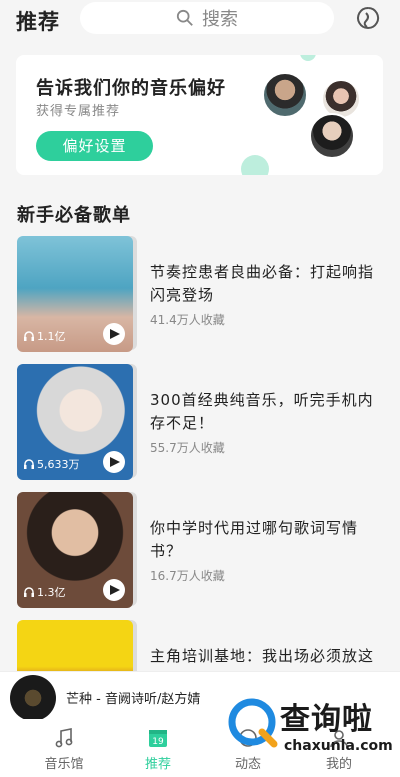 The height and width of the screenshot is (777, 400). What do you see at coordinates (187, 448) in the screenshot?
I see `favorite-count: 55.7万人收藏` at bounding box center [187, 448].